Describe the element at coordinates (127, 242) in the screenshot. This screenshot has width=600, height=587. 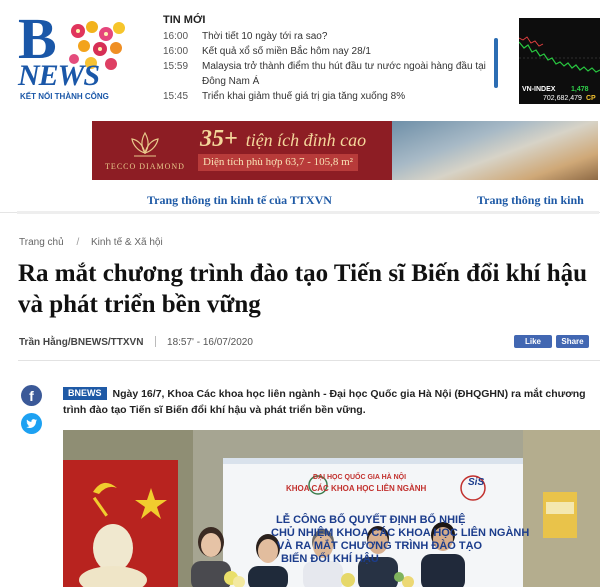
I see `breadcrumb-category: Kinh tế & Xã hội` at that location.